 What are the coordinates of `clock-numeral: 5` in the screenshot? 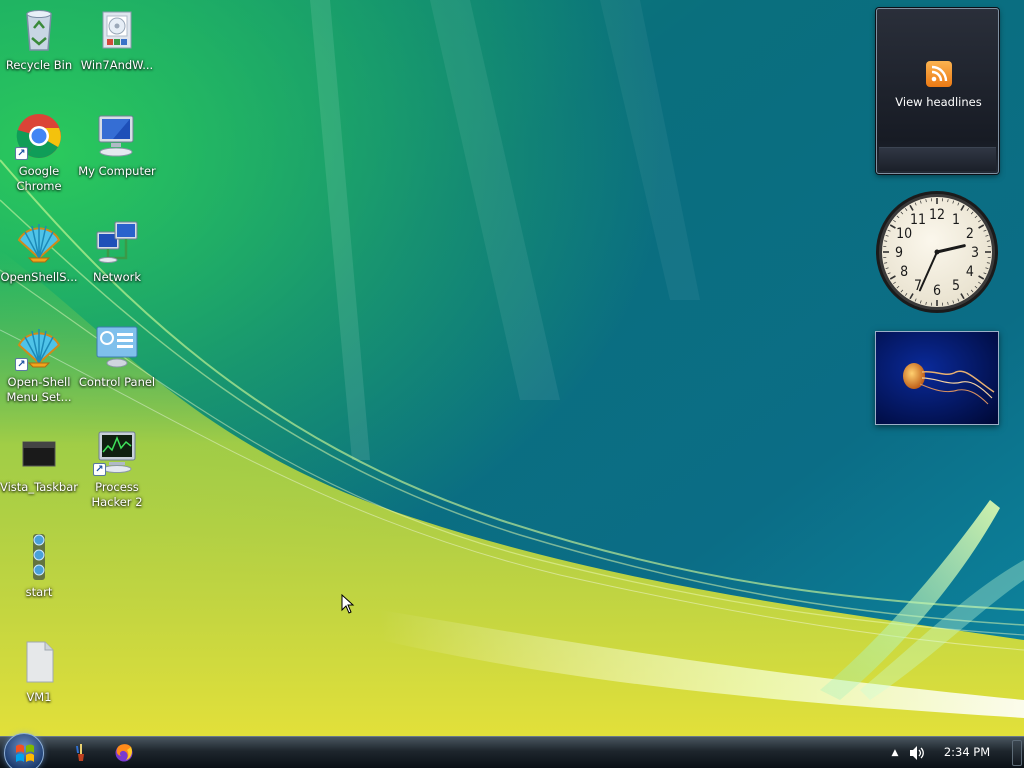 It's located at (956, 286).